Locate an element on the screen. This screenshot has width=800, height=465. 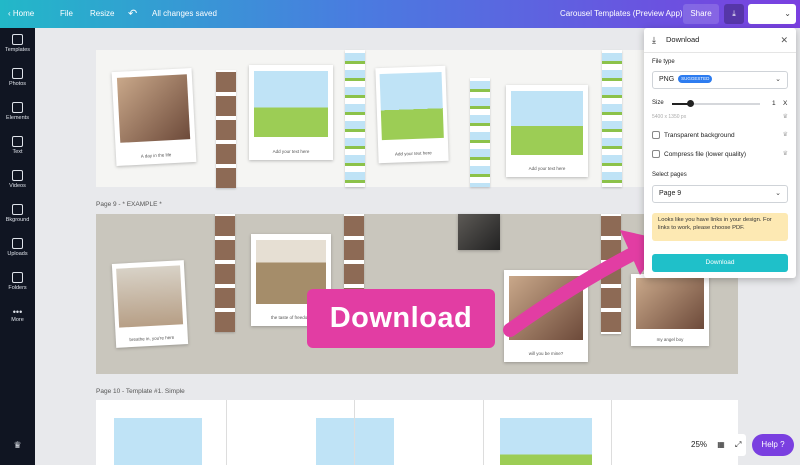
background-icon is located at coordinates (17, 209).